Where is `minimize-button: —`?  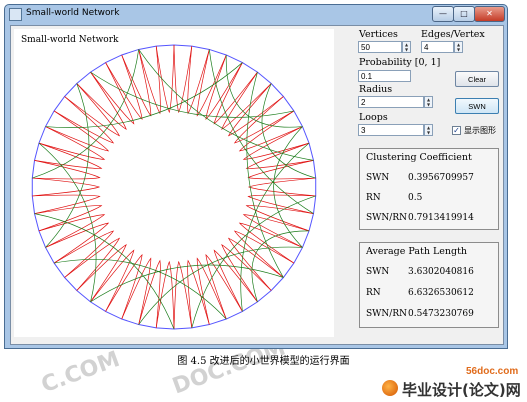 minimize-button: — is located at coordinates (443, 14).